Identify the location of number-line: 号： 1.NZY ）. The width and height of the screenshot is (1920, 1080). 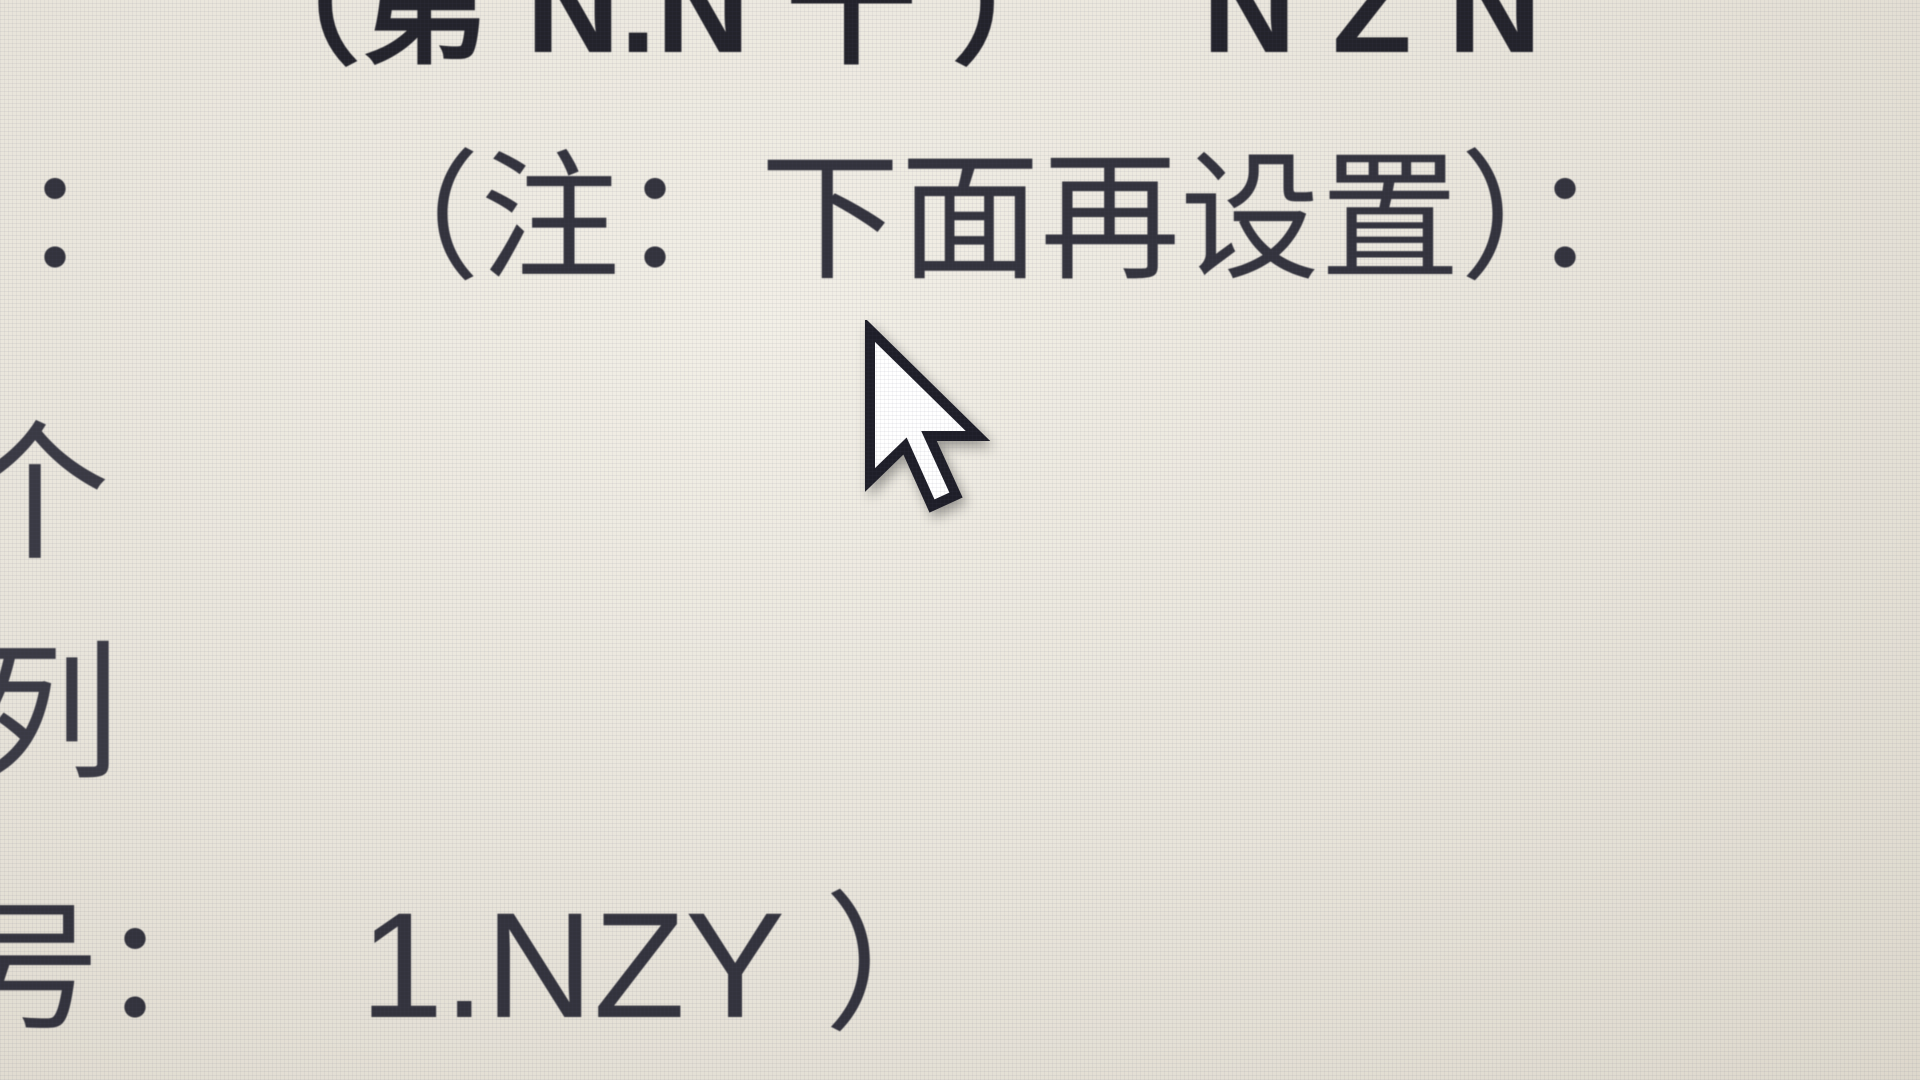
(487, 965).